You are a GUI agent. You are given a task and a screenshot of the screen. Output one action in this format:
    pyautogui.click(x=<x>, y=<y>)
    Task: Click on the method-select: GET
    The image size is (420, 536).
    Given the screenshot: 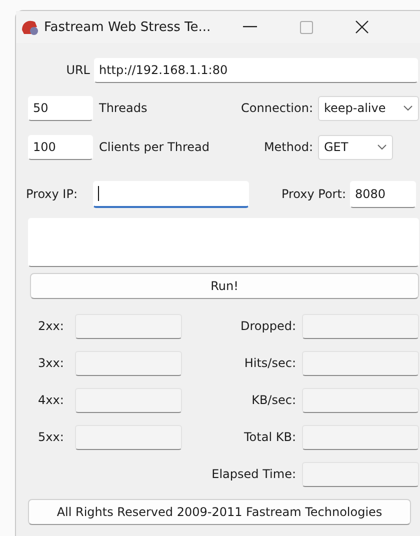 What is the action you would take?
    pyautogui.click(x=355, y=147)
    